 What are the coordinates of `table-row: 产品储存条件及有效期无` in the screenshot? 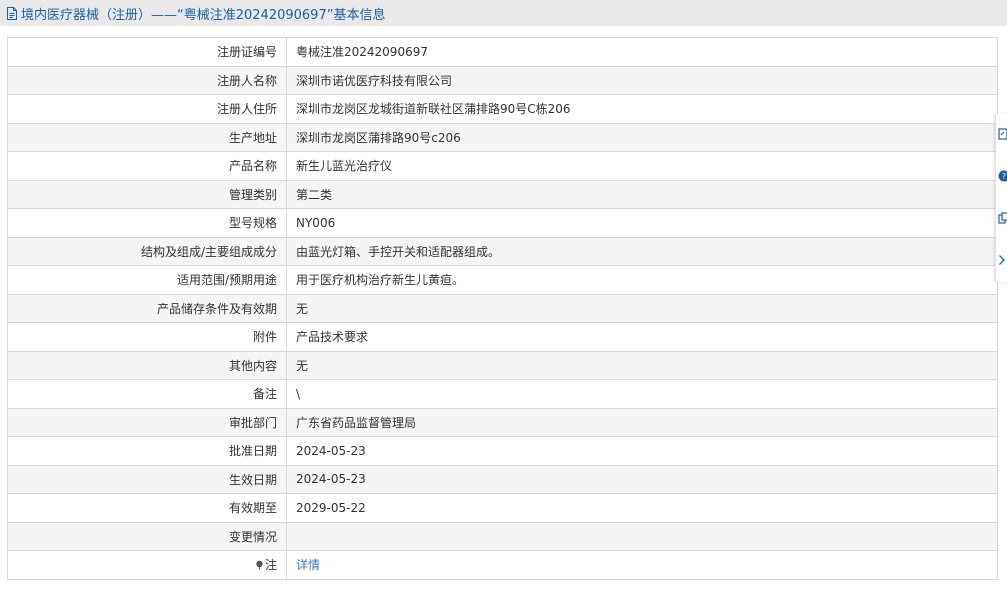 It's located at (502, 308).